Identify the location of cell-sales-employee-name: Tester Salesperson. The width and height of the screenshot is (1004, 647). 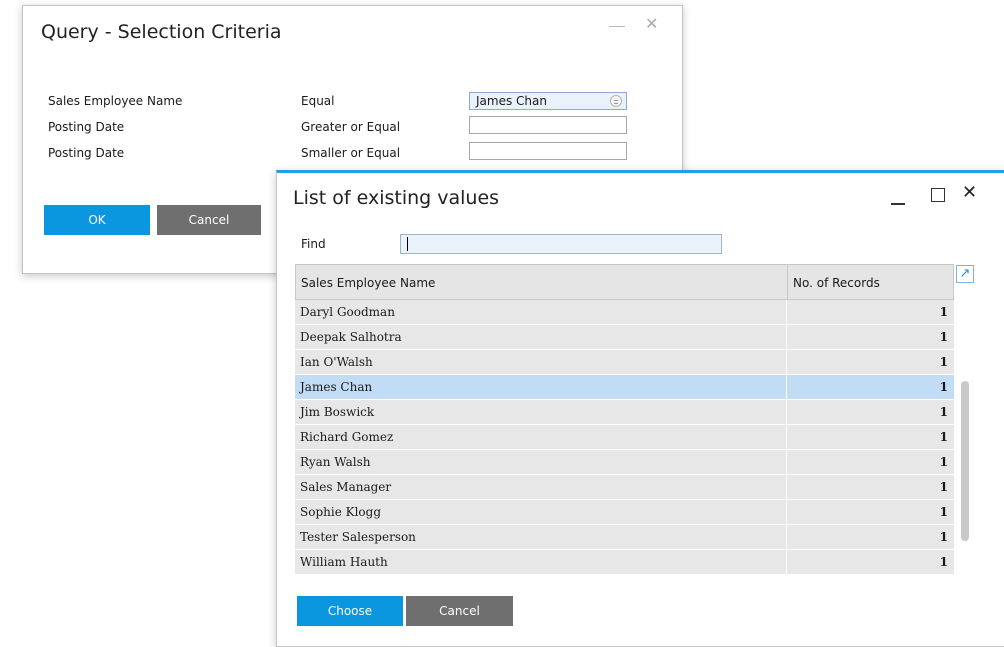
(540, 537).